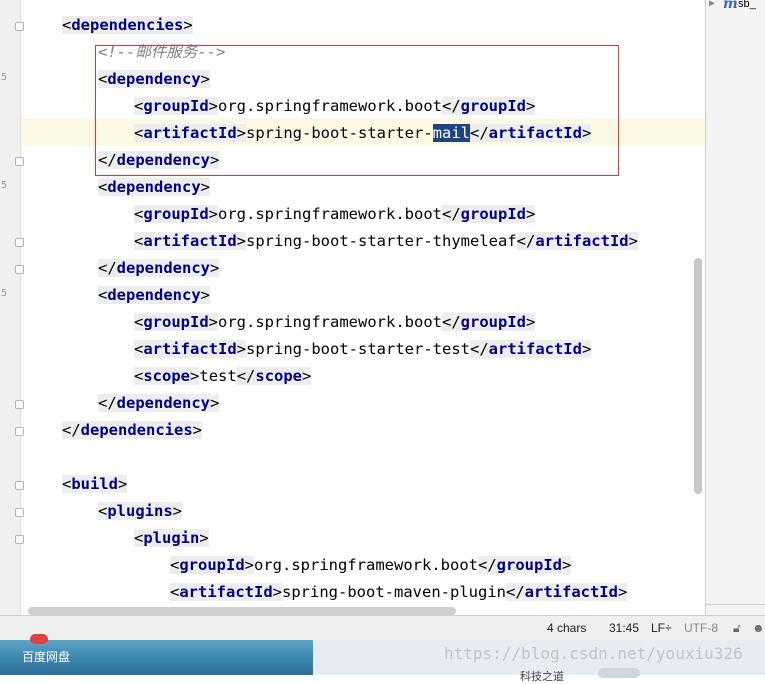 Image resolution: width=765 pixels, height=684 pixels. Describe the element at coordinates (242, 611) in the screenshot. I see `horizontal-scrollbar` at that location.